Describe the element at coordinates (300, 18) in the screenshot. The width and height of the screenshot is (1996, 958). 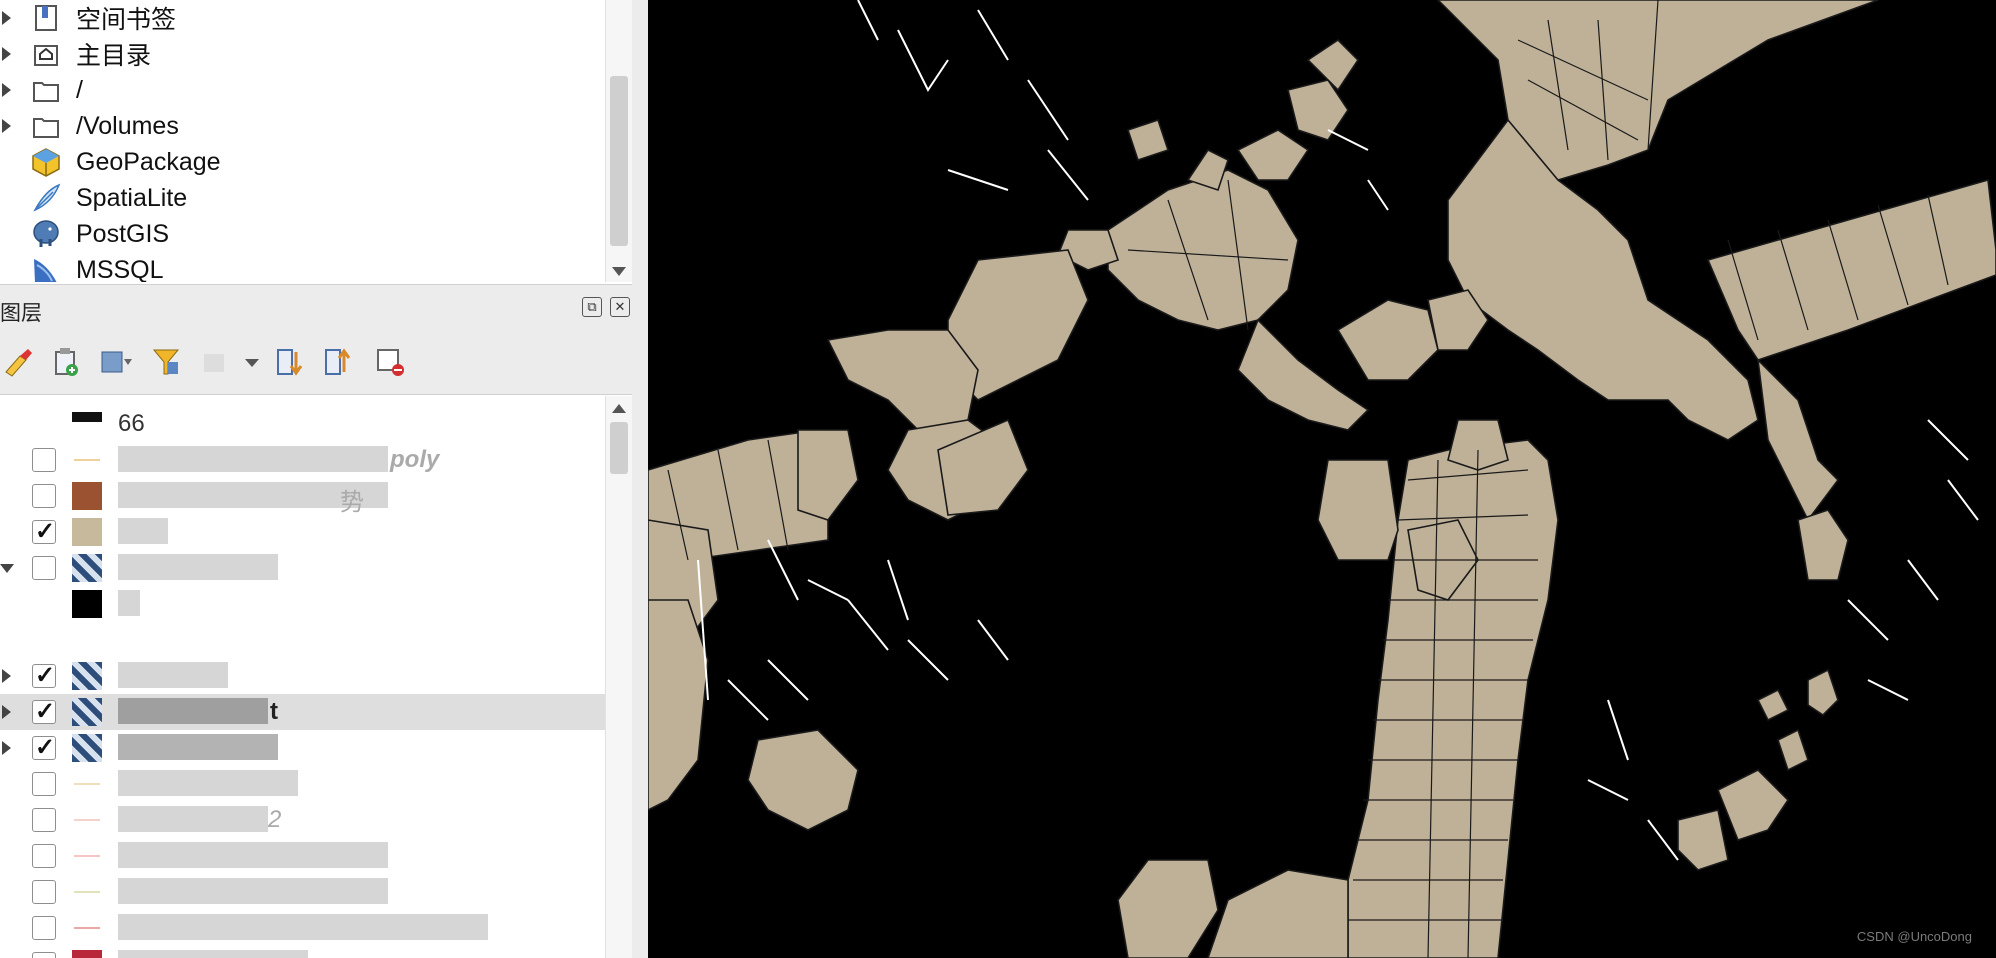
I see `browser-item-bookmarks: 空间书签` at that location.